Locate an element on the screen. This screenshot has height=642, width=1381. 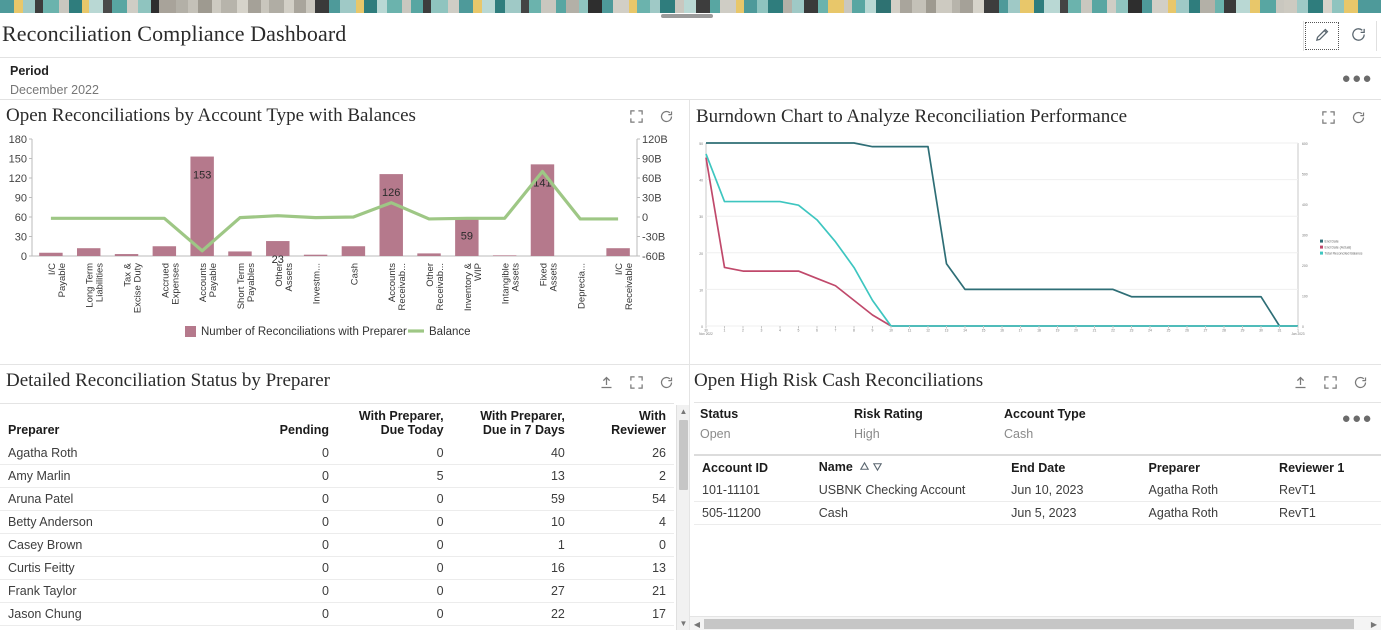
filter-value: Open is located at coordinates (719, 434).